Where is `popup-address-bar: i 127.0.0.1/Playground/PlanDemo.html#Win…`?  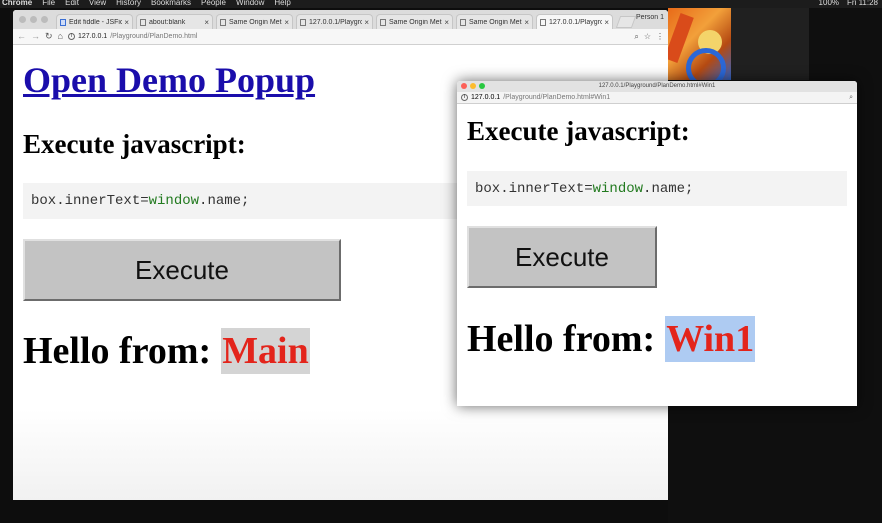 popup-address-bar: i 127.0.0.1/Playground/PlanDemo.html#Win… is located at coordinates (657, 98).